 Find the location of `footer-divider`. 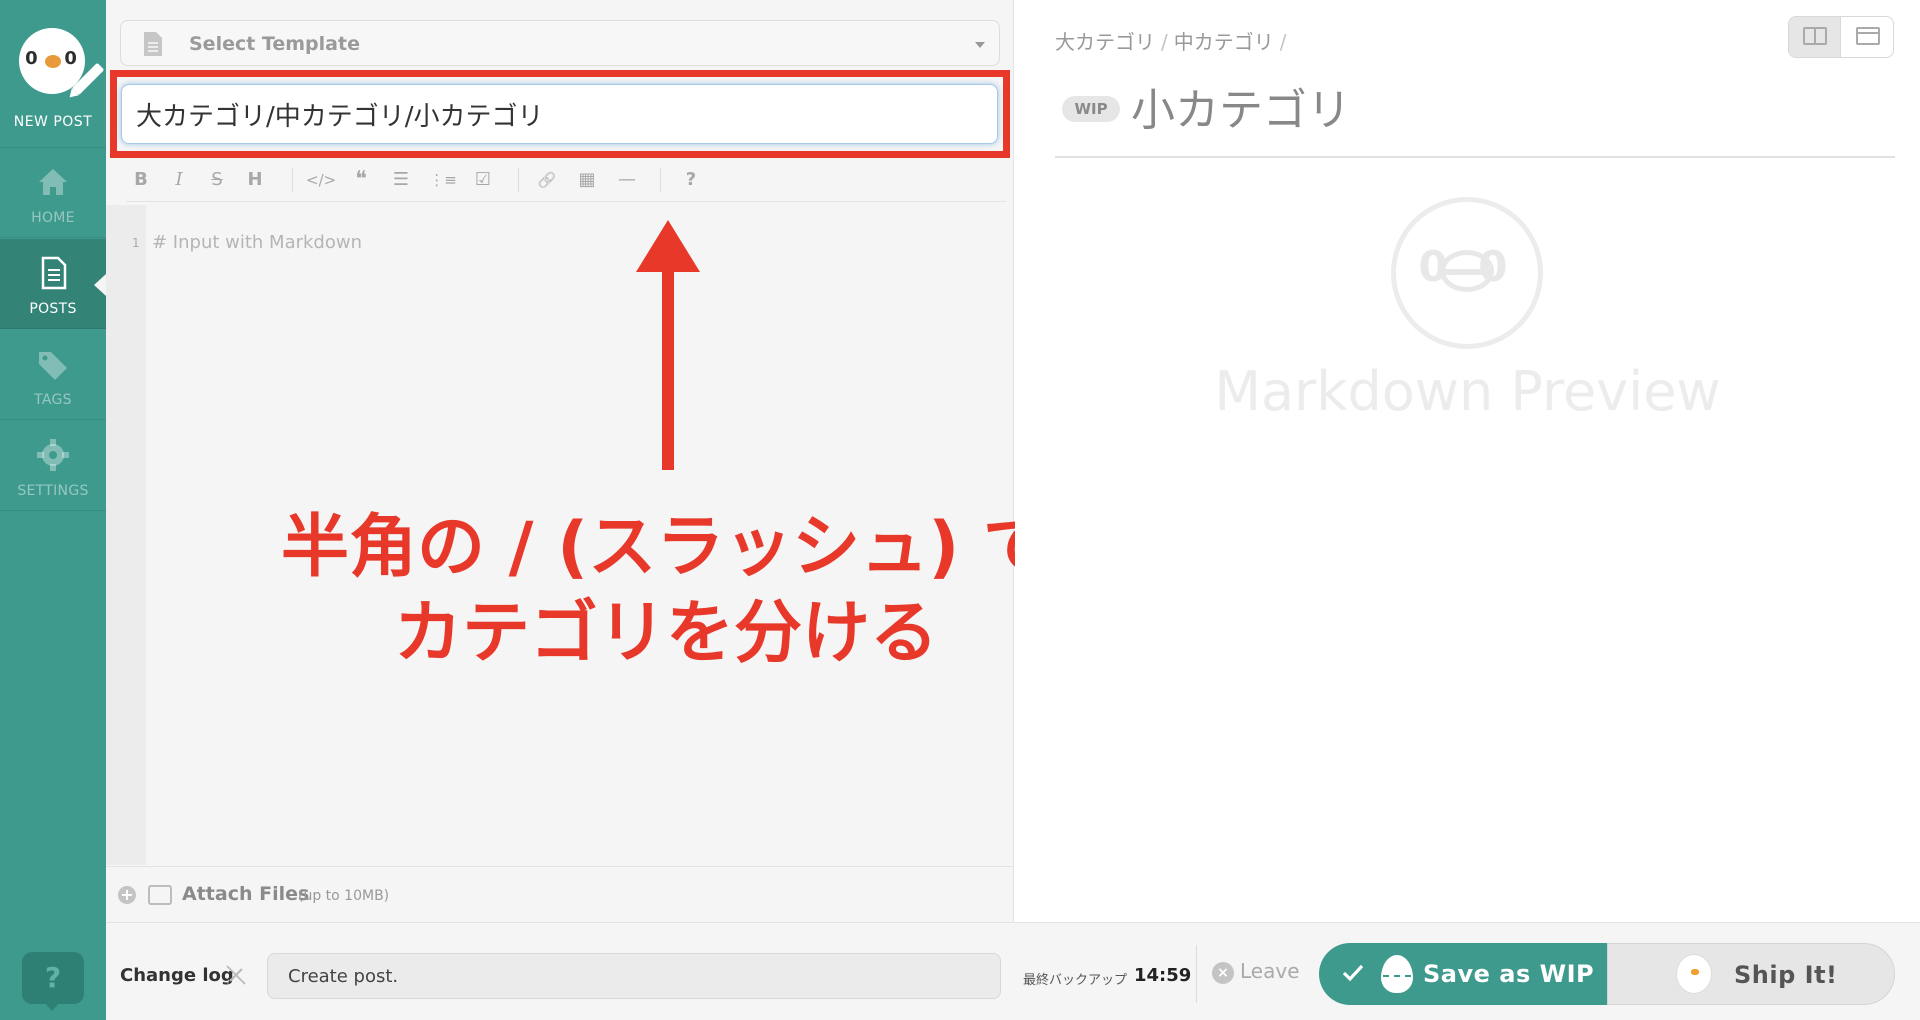

footer-divider is located at coordinates (1196, 974).